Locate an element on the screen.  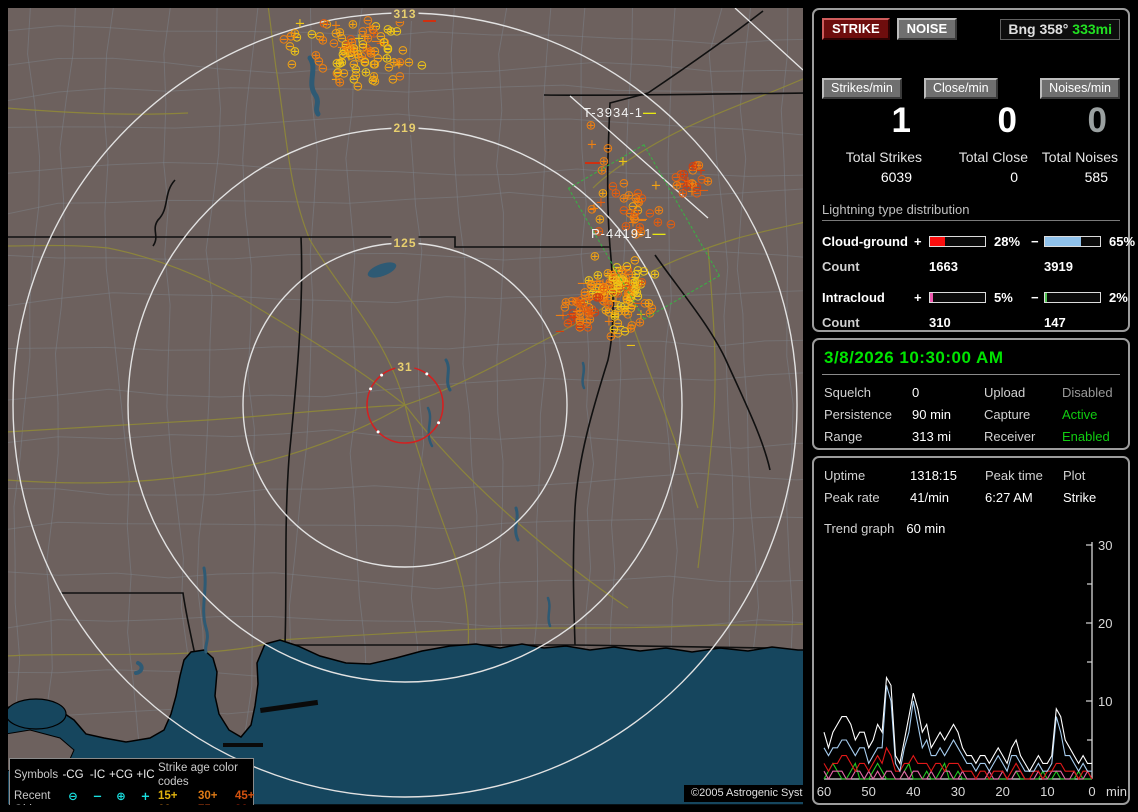
svg-text: min is located at coordinates (1116, 791).